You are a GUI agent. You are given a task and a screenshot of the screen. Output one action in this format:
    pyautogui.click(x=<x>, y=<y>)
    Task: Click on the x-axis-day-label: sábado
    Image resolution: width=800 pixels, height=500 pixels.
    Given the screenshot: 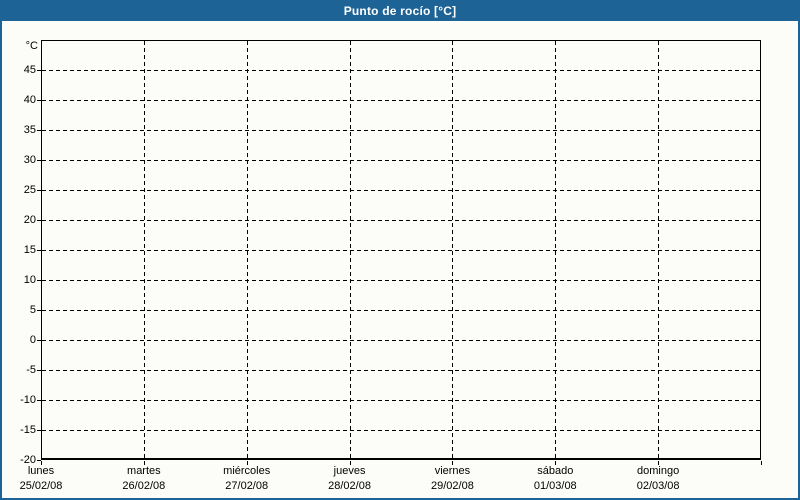 What is the action you would take?
    pyautogui.click(x=555, y=471)
    